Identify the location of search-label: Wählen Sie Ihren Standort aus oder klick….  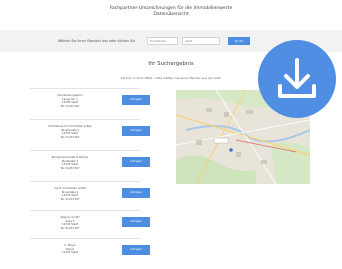
(97, 41).